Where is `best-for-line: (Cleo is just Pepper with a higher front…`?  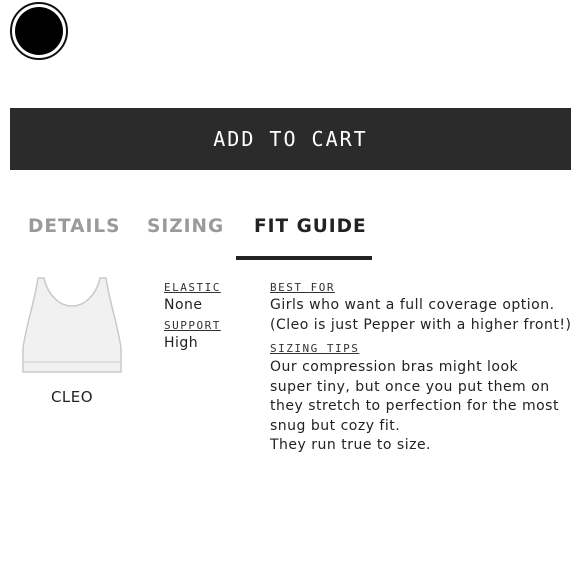
best-for-line: (Cleo is just Pepper with a higher front… is located at coordinates (421, 325).